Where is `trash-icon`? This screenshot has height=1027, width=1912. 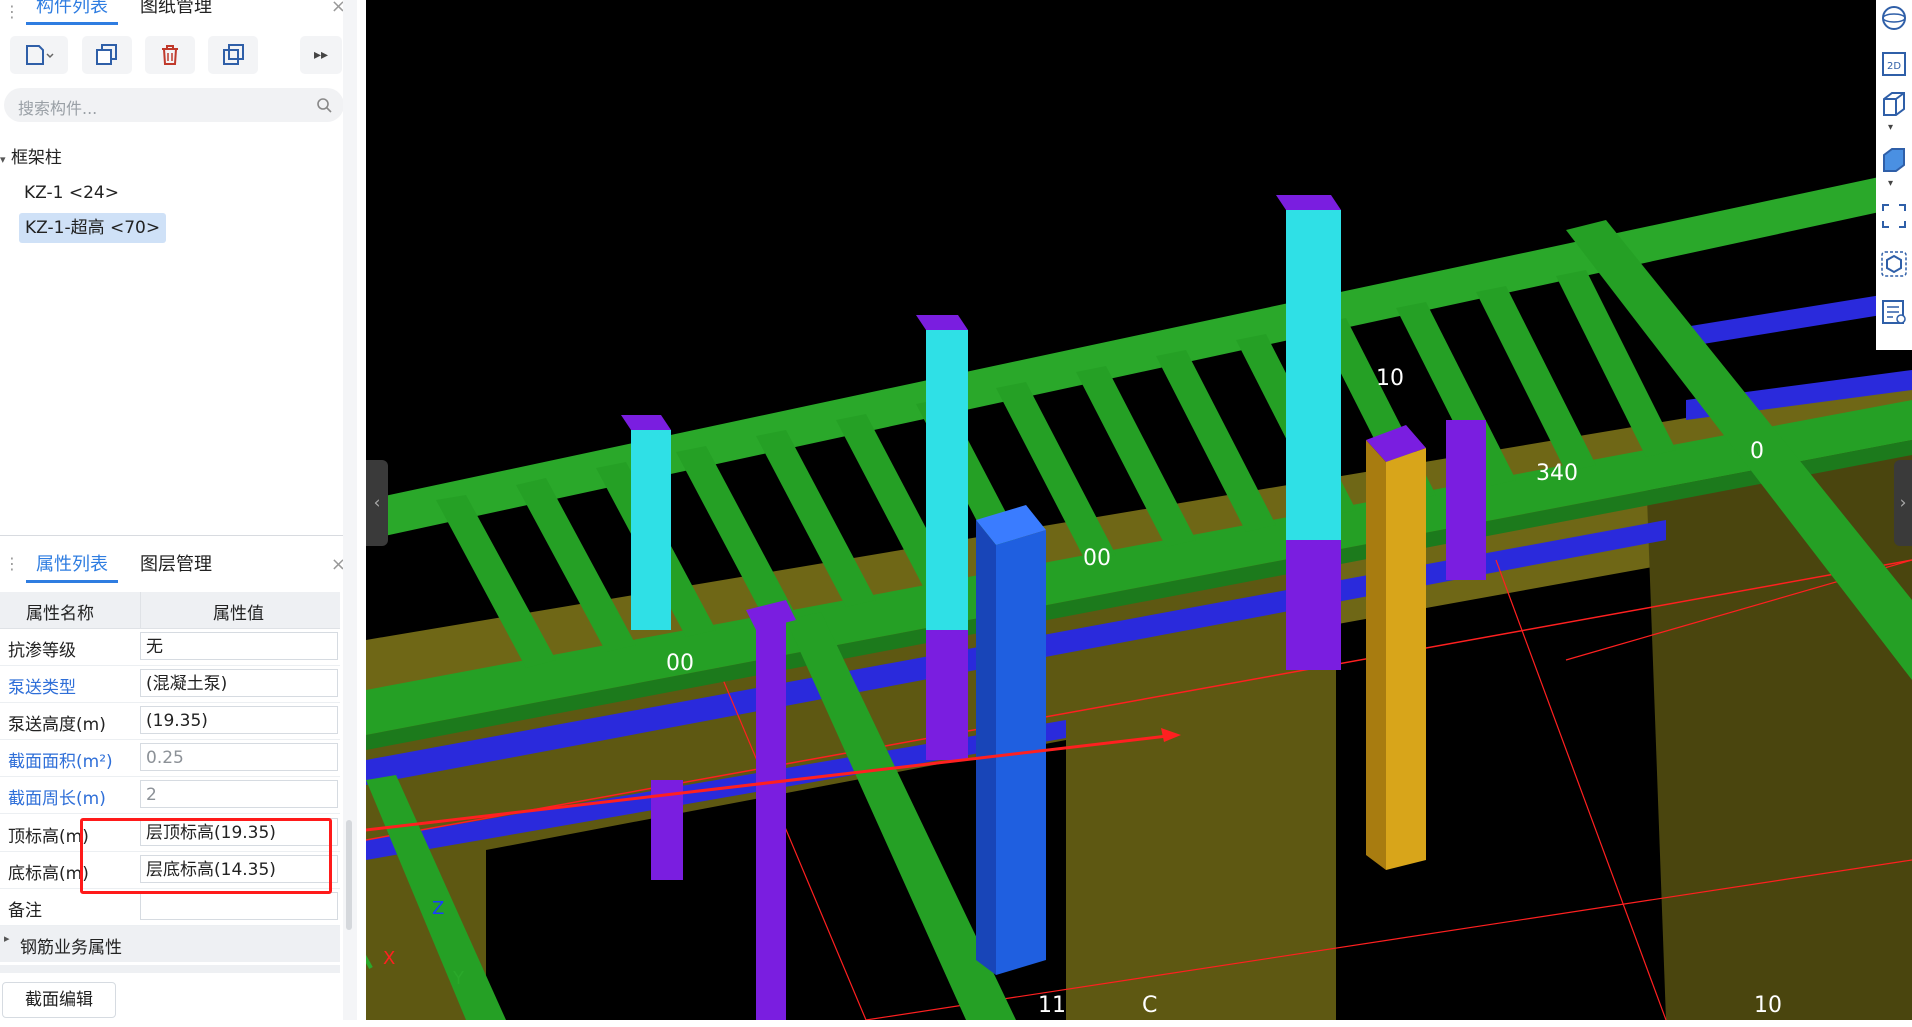
trash-icon is located at coordinates (170, 55).